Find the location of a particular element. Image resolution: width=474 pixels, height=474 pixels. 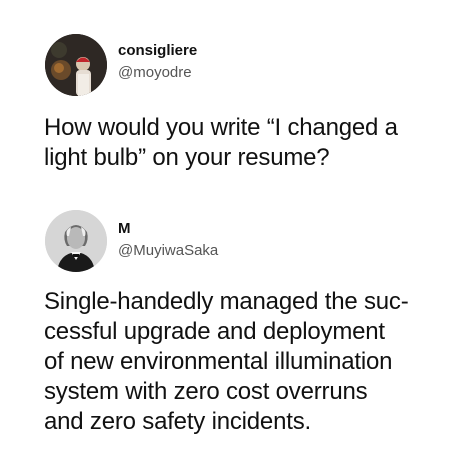

tweet-line: and zero safety incidents. is located at coordinates (177, 421).